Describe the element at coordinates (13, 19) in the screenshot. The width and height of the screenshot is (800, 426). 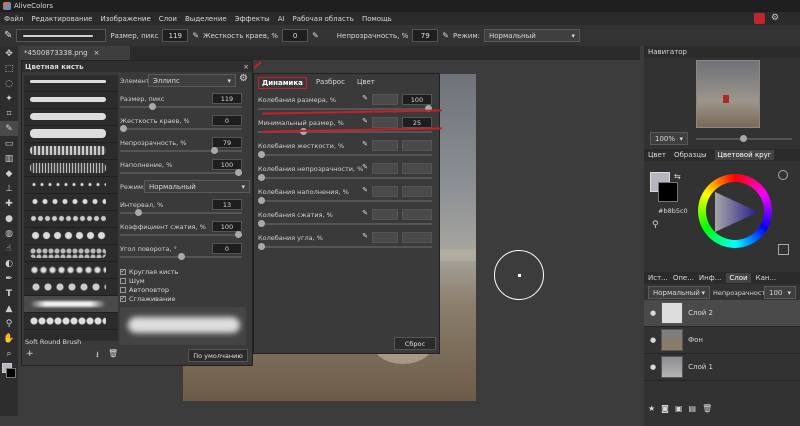
I see `menu-file: Файл` at that location.